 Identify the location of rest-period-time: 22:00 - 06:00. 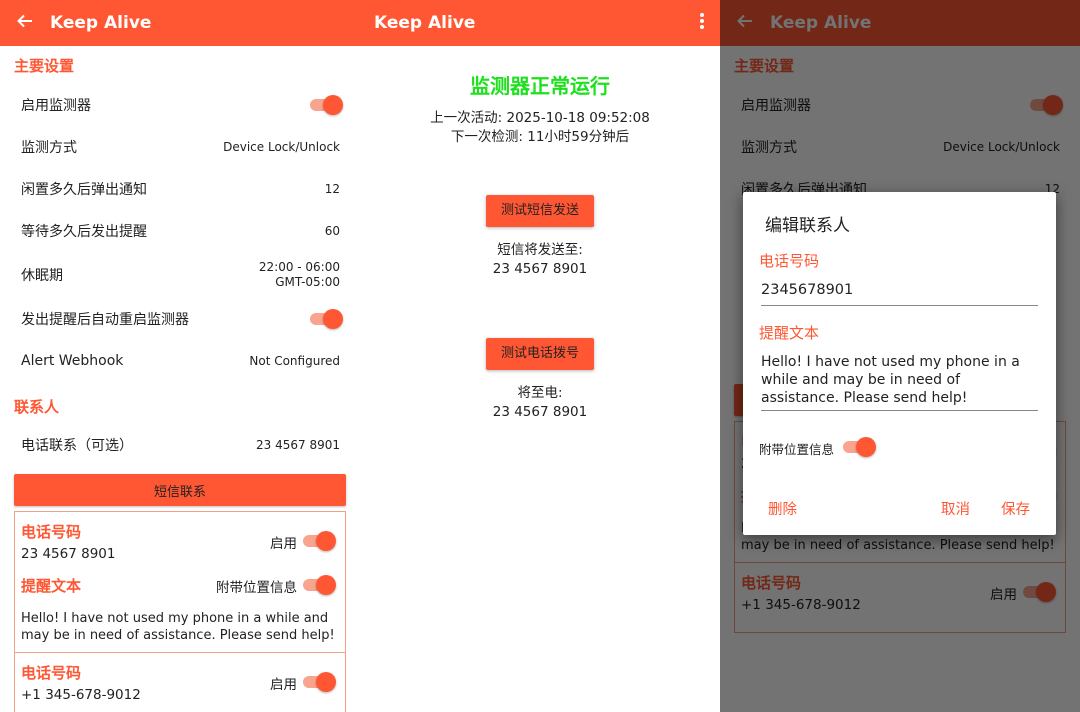
(299, 267).